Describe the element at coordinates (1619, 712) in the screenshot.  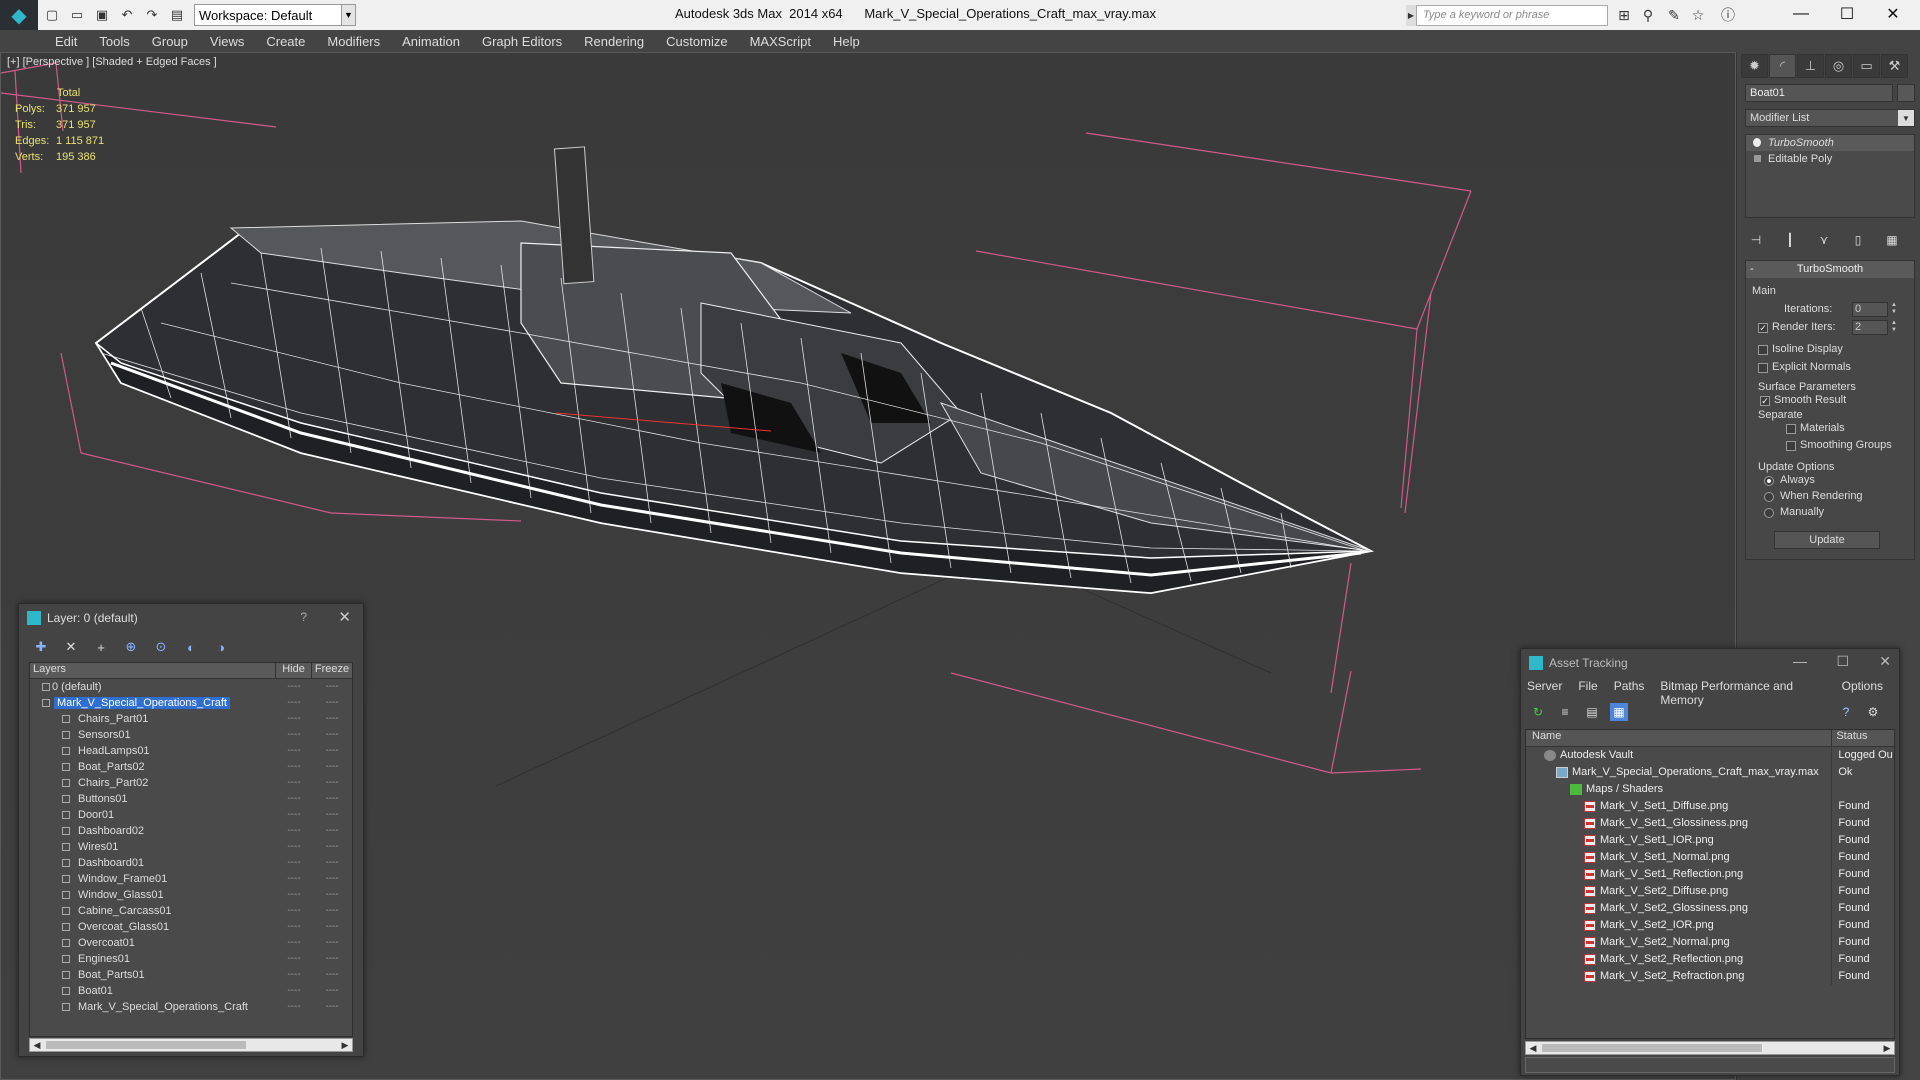
I see `table-view-icon: ▦` at that location.